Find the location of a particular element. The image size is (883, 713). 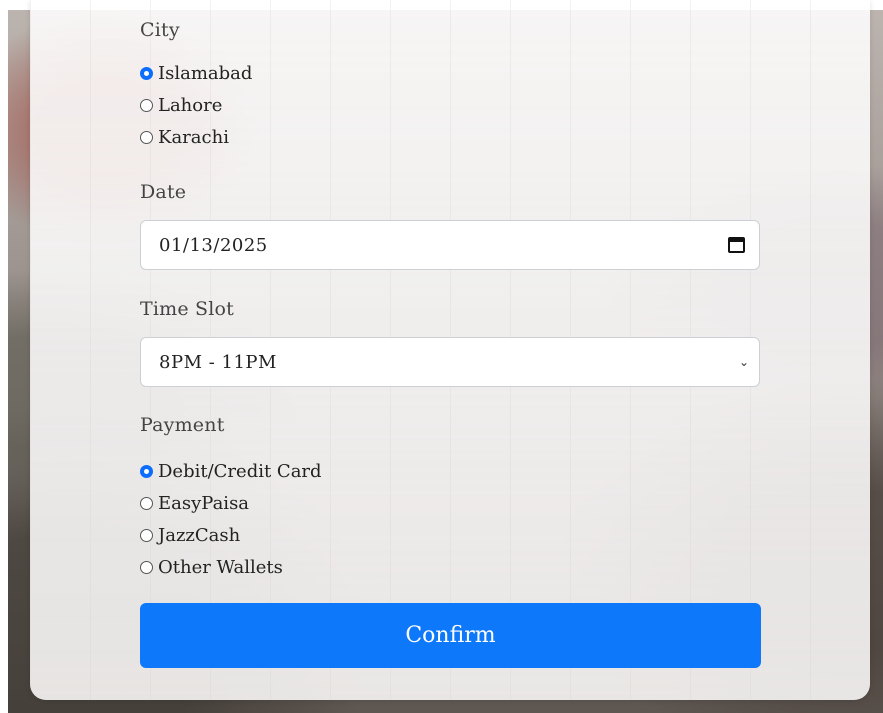

date-value: 01/13/2025 is located at coordinates (213, 245).